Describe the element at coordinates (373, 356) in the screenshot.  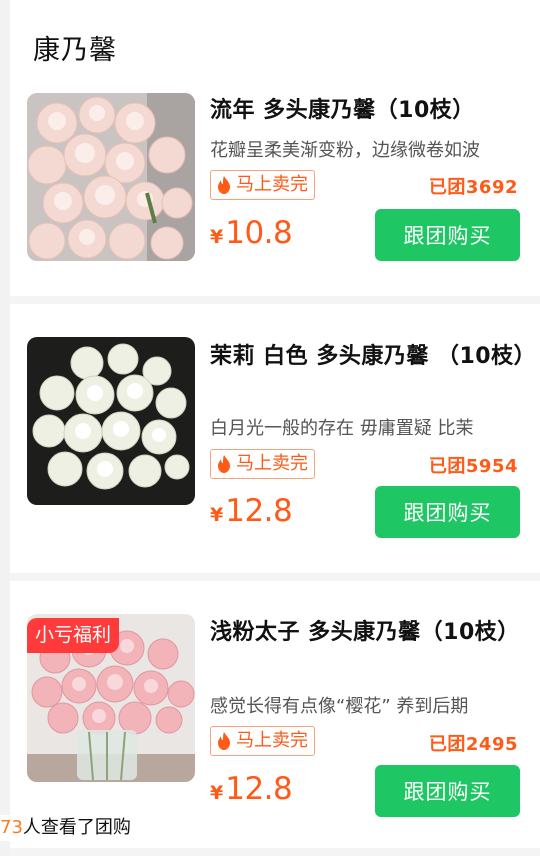
I see `product-title: 茉莉 白色 多头康乃馨 （10枝）` at that location.